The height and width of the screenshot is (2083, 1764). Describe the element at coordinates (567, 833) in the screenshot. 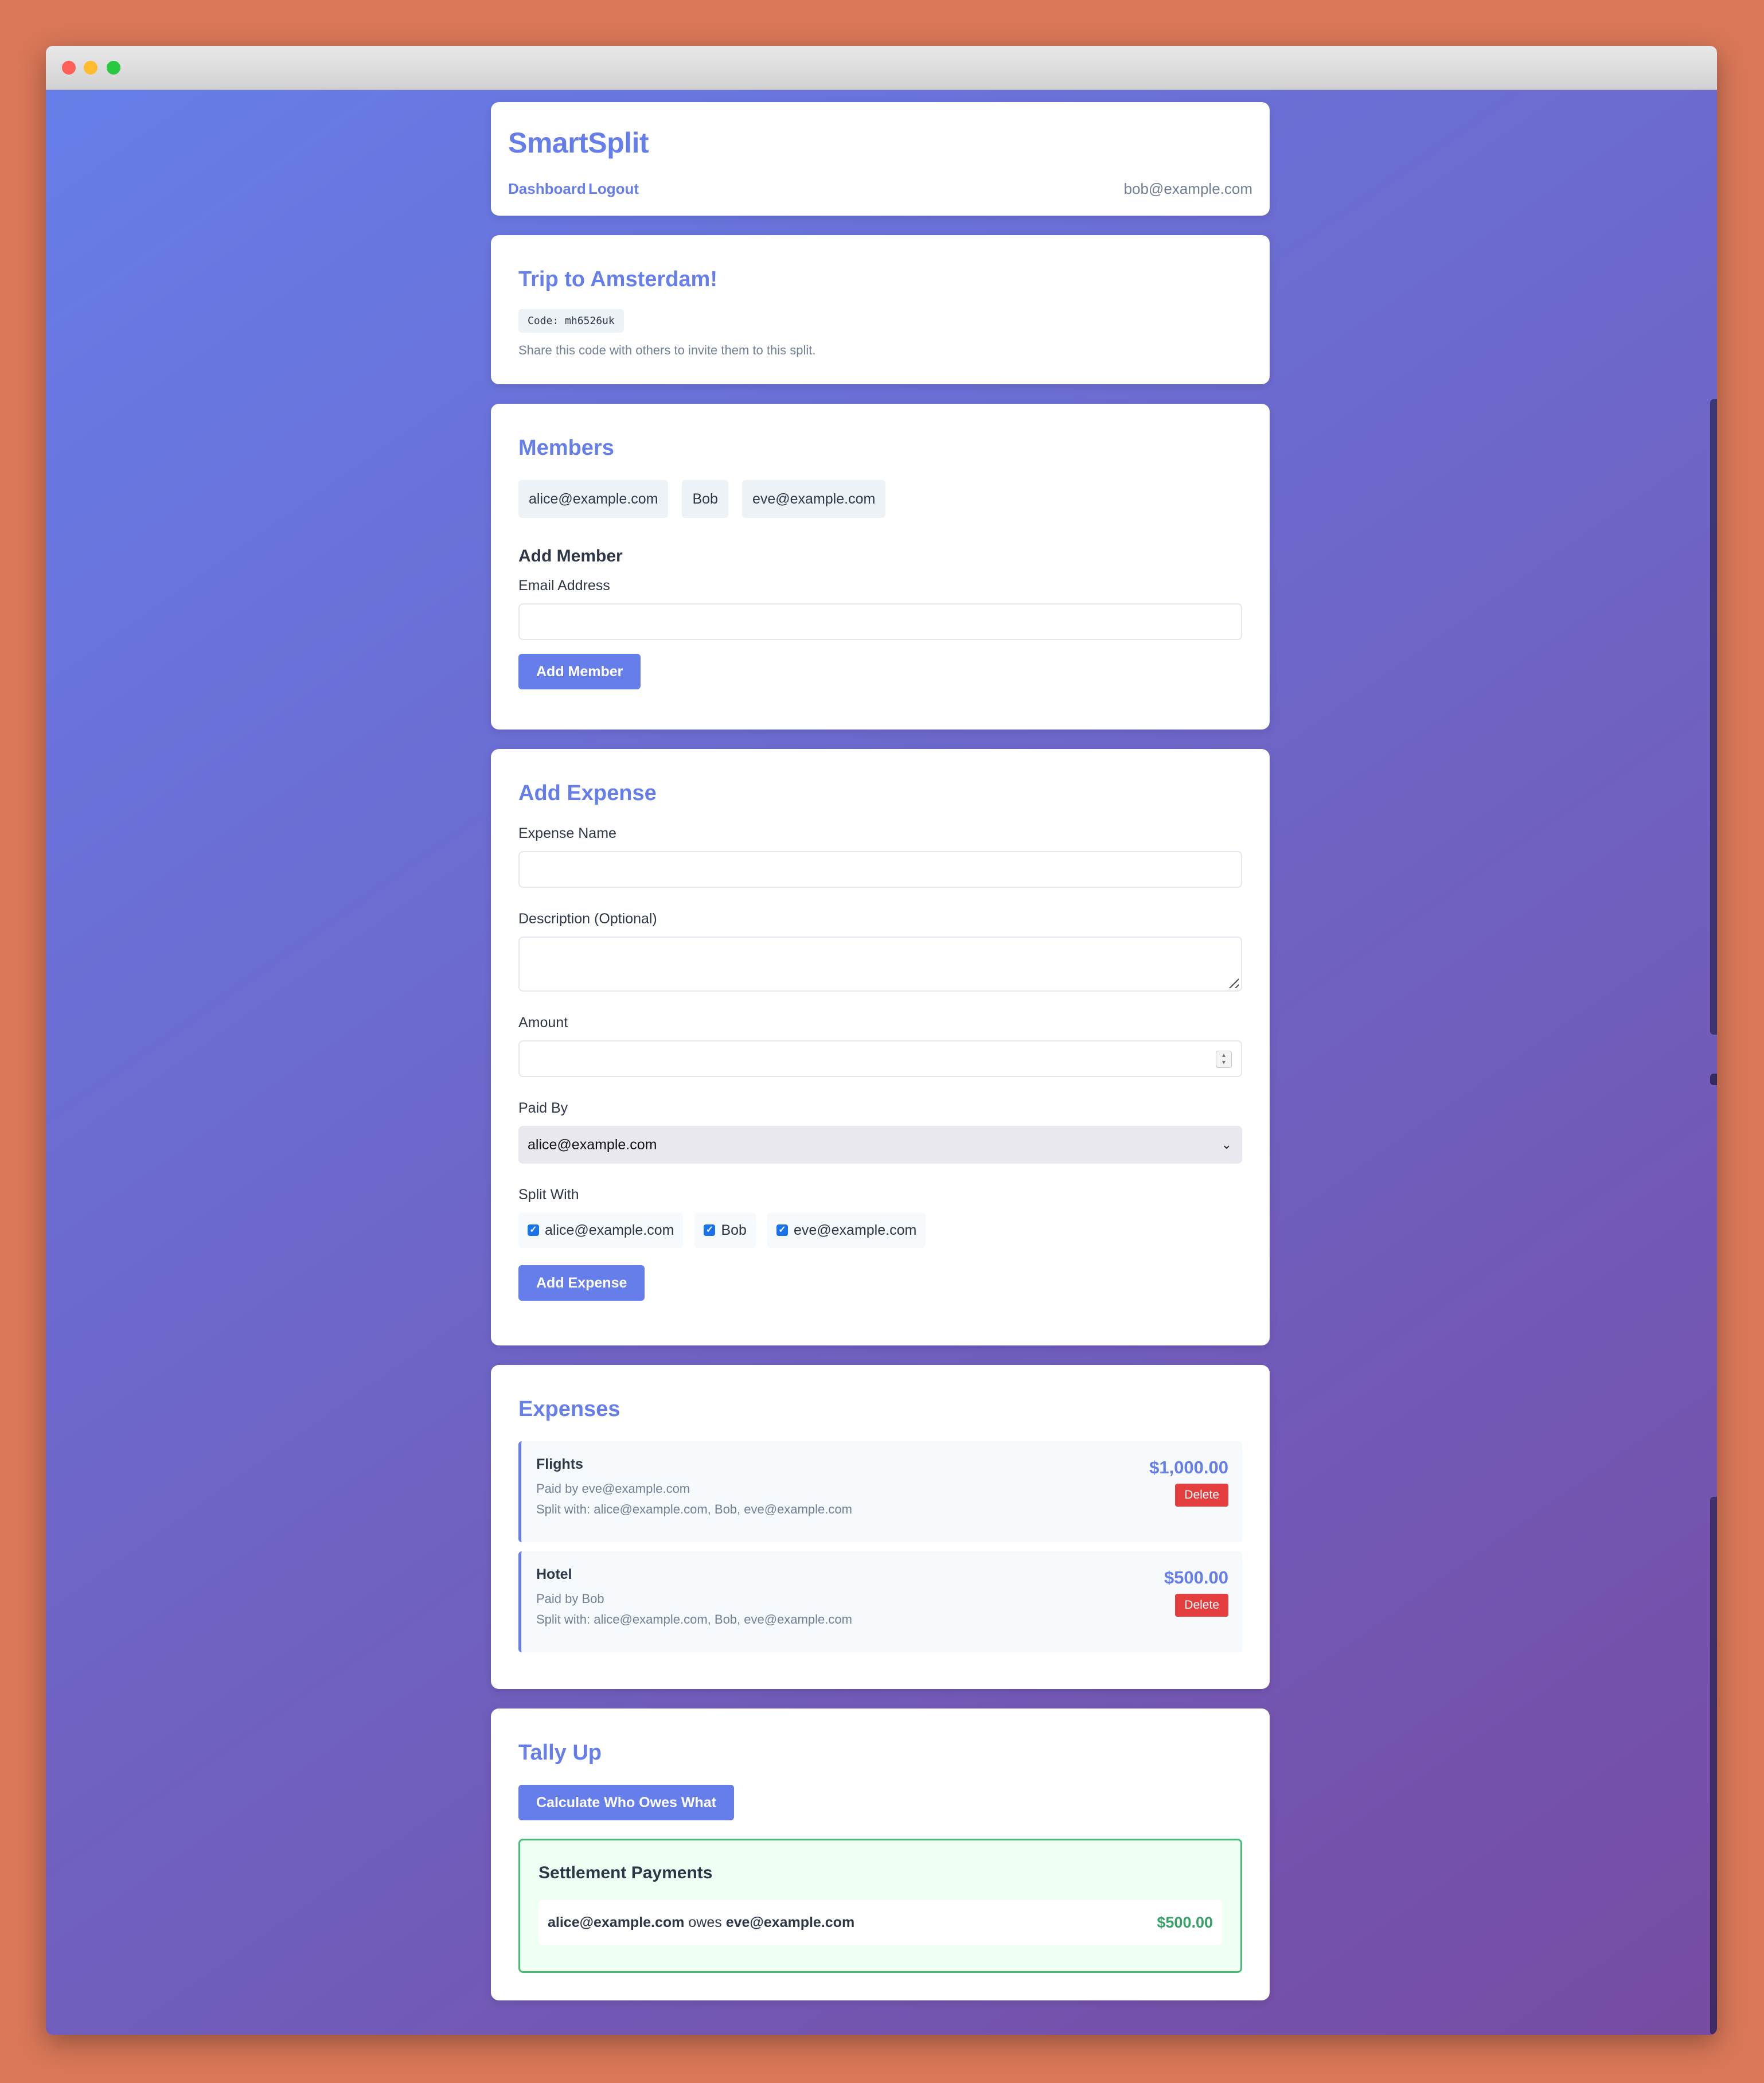

I see `expense-name-label: Expense Name` at that location.